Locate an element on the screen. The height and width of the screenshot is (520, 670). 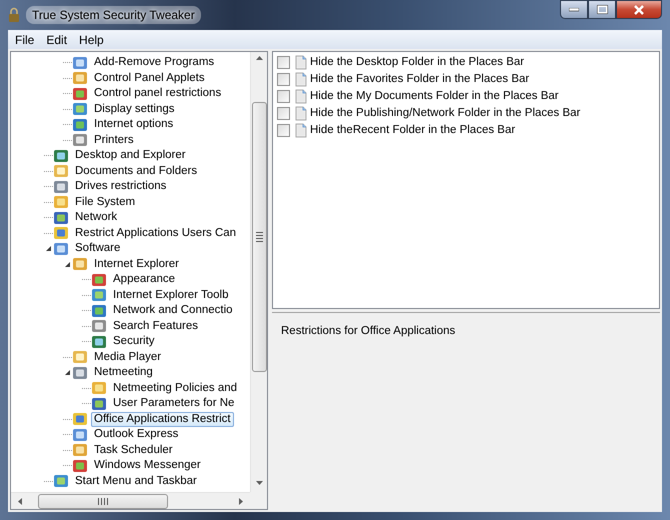
tree-item: Windows Messenger is located at coordinates (147, 466).